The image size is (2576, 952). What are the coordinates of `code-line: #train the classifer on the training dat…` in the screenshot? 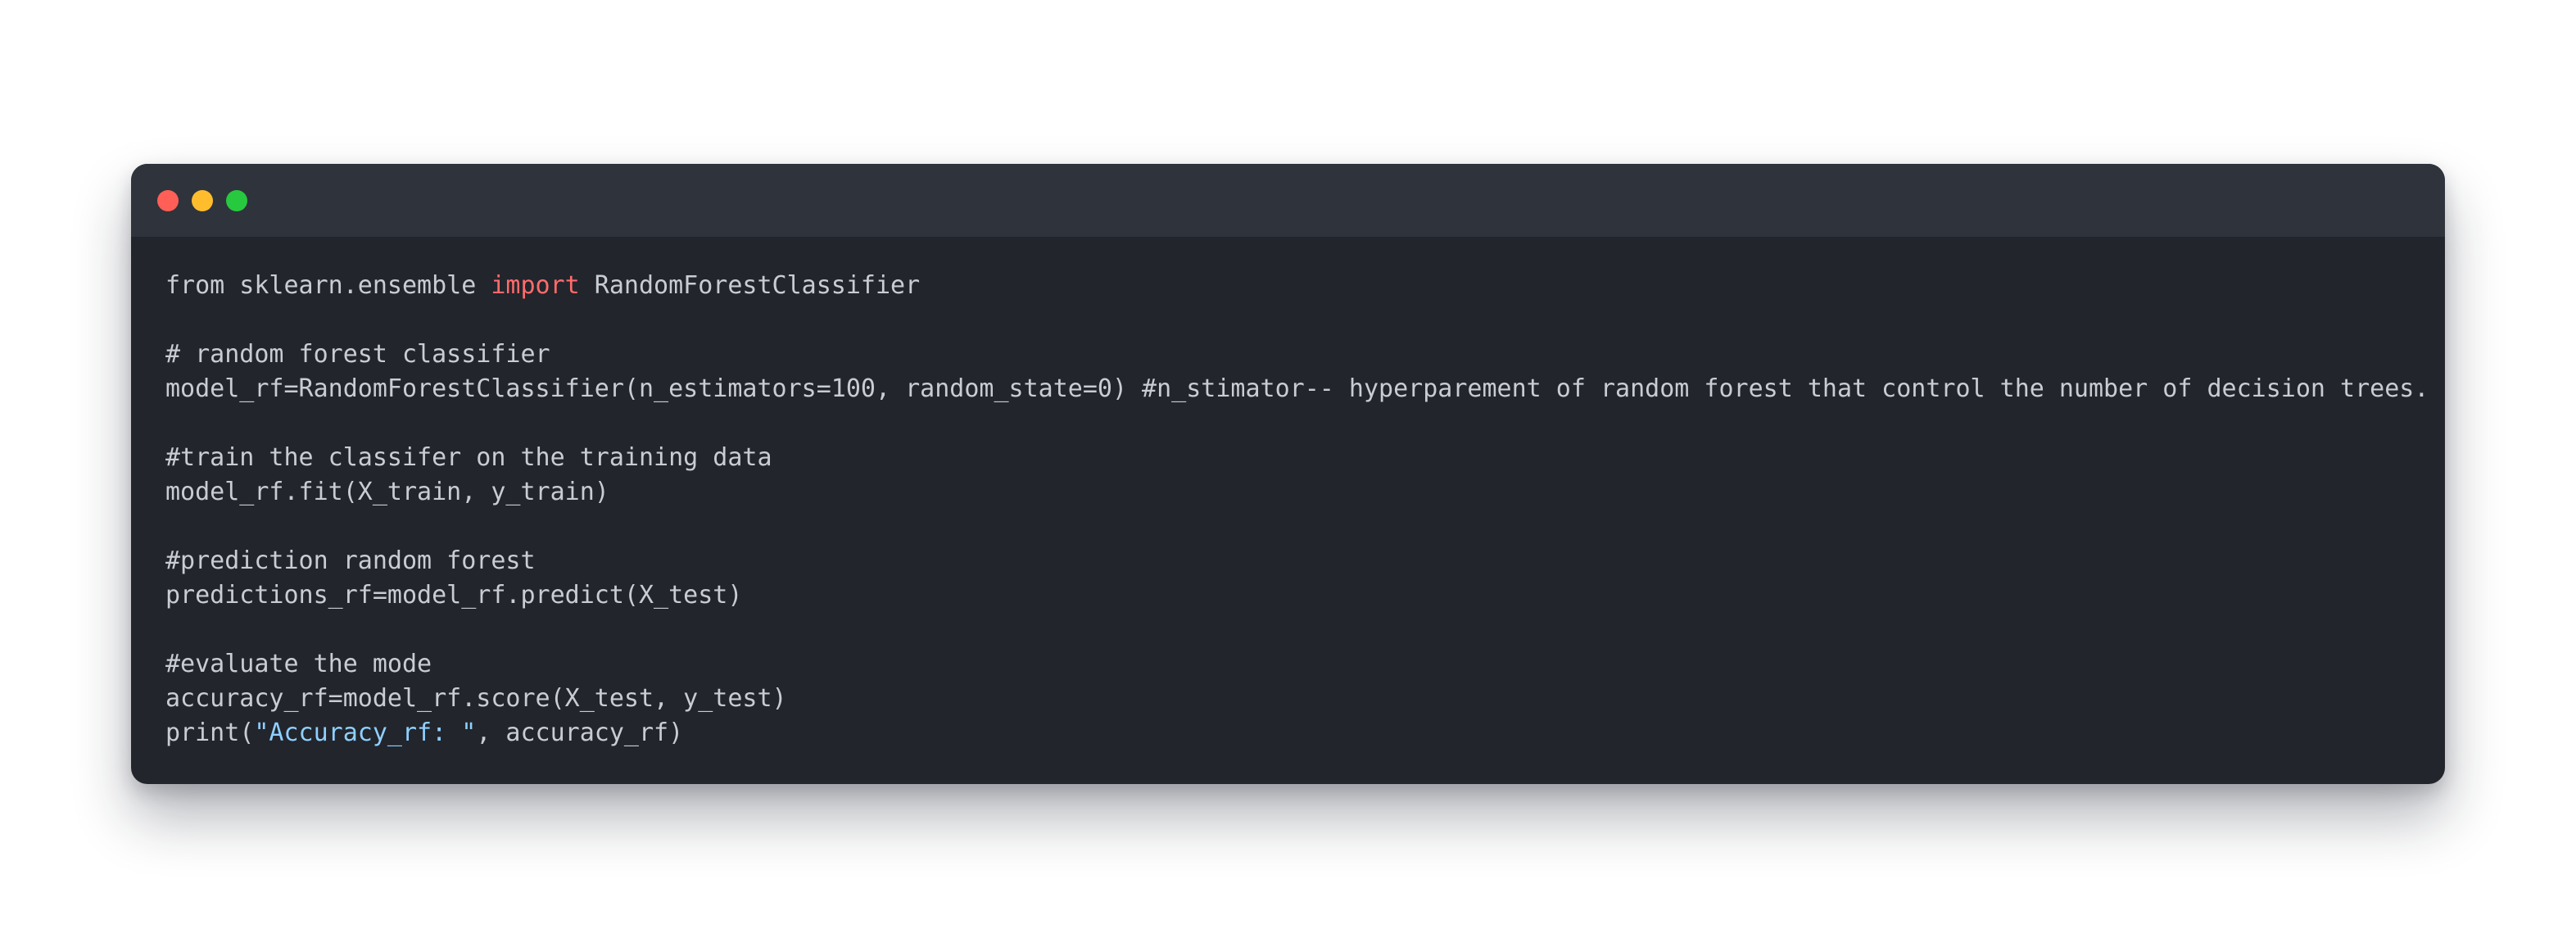 It's located at (1297, 458).